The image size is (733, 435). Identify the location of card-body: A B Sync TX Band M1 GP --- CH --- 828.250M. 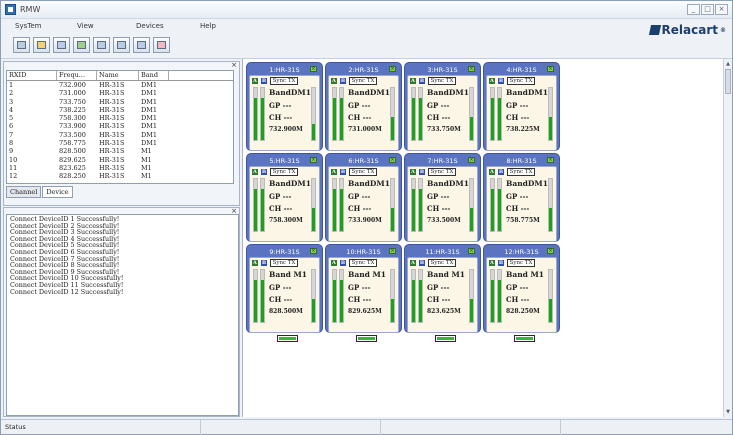
(521, 299).